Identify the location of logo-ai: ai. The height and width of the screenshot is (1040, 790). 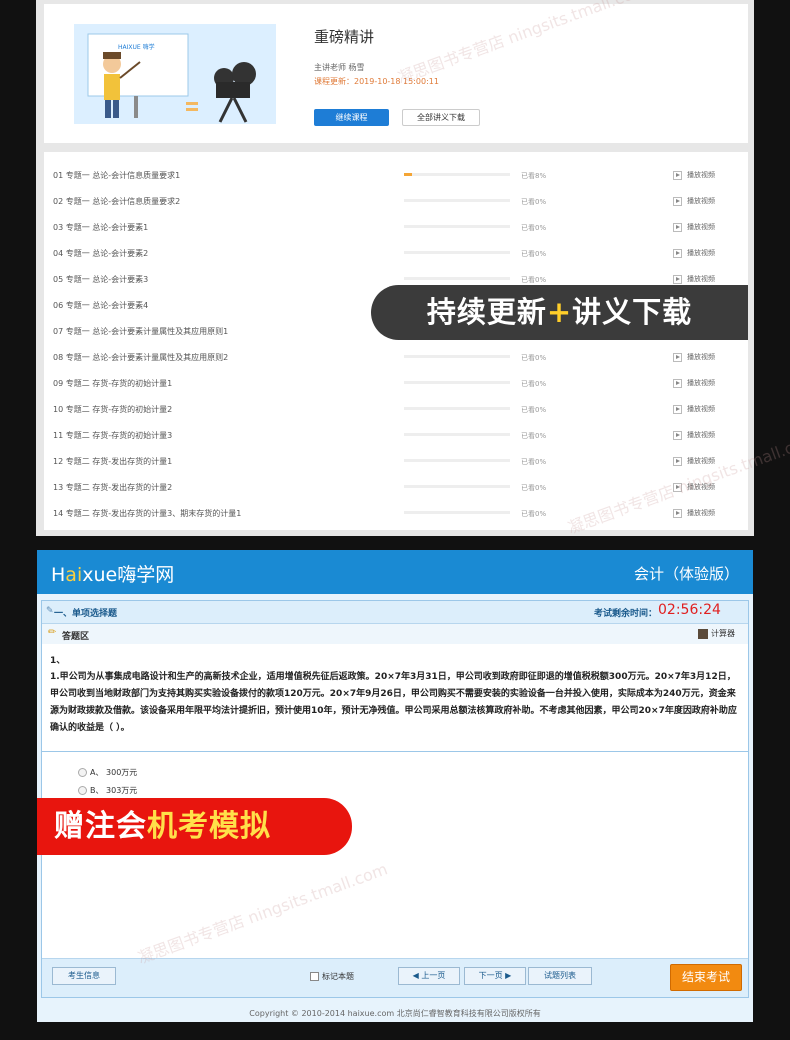
(74, 575).